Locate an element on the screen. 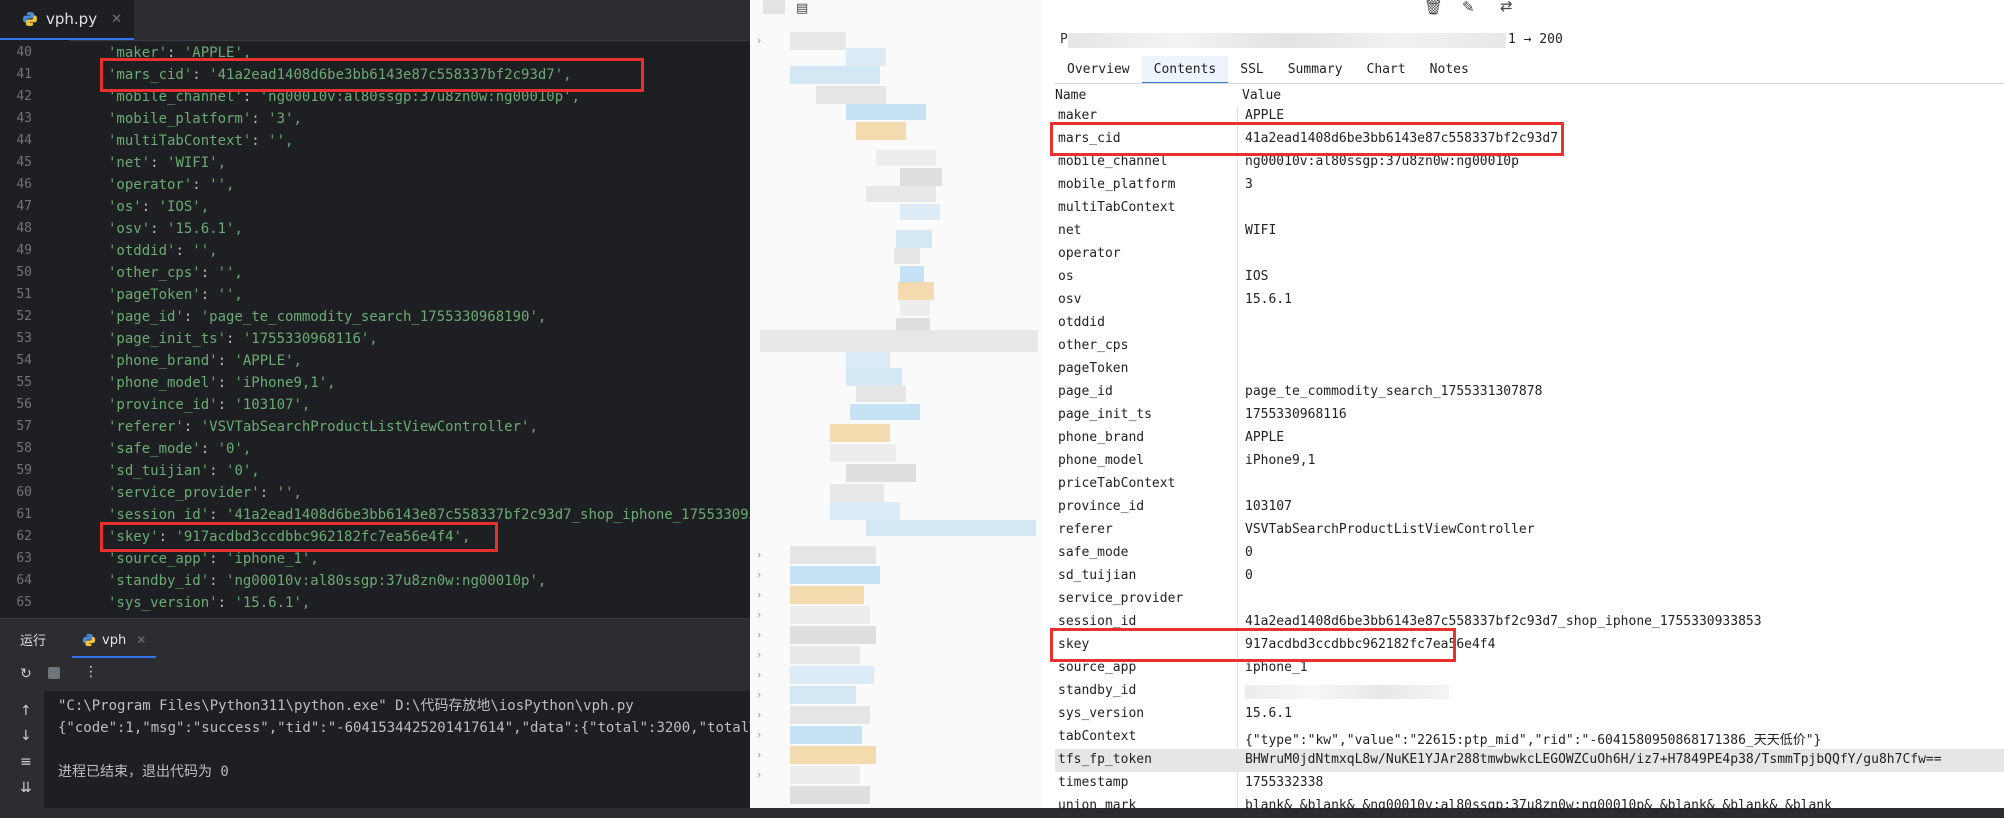 The height and width of the screenshot is (818, 2004). edit-icon: ✎ is located at coordinates (1468, 8).